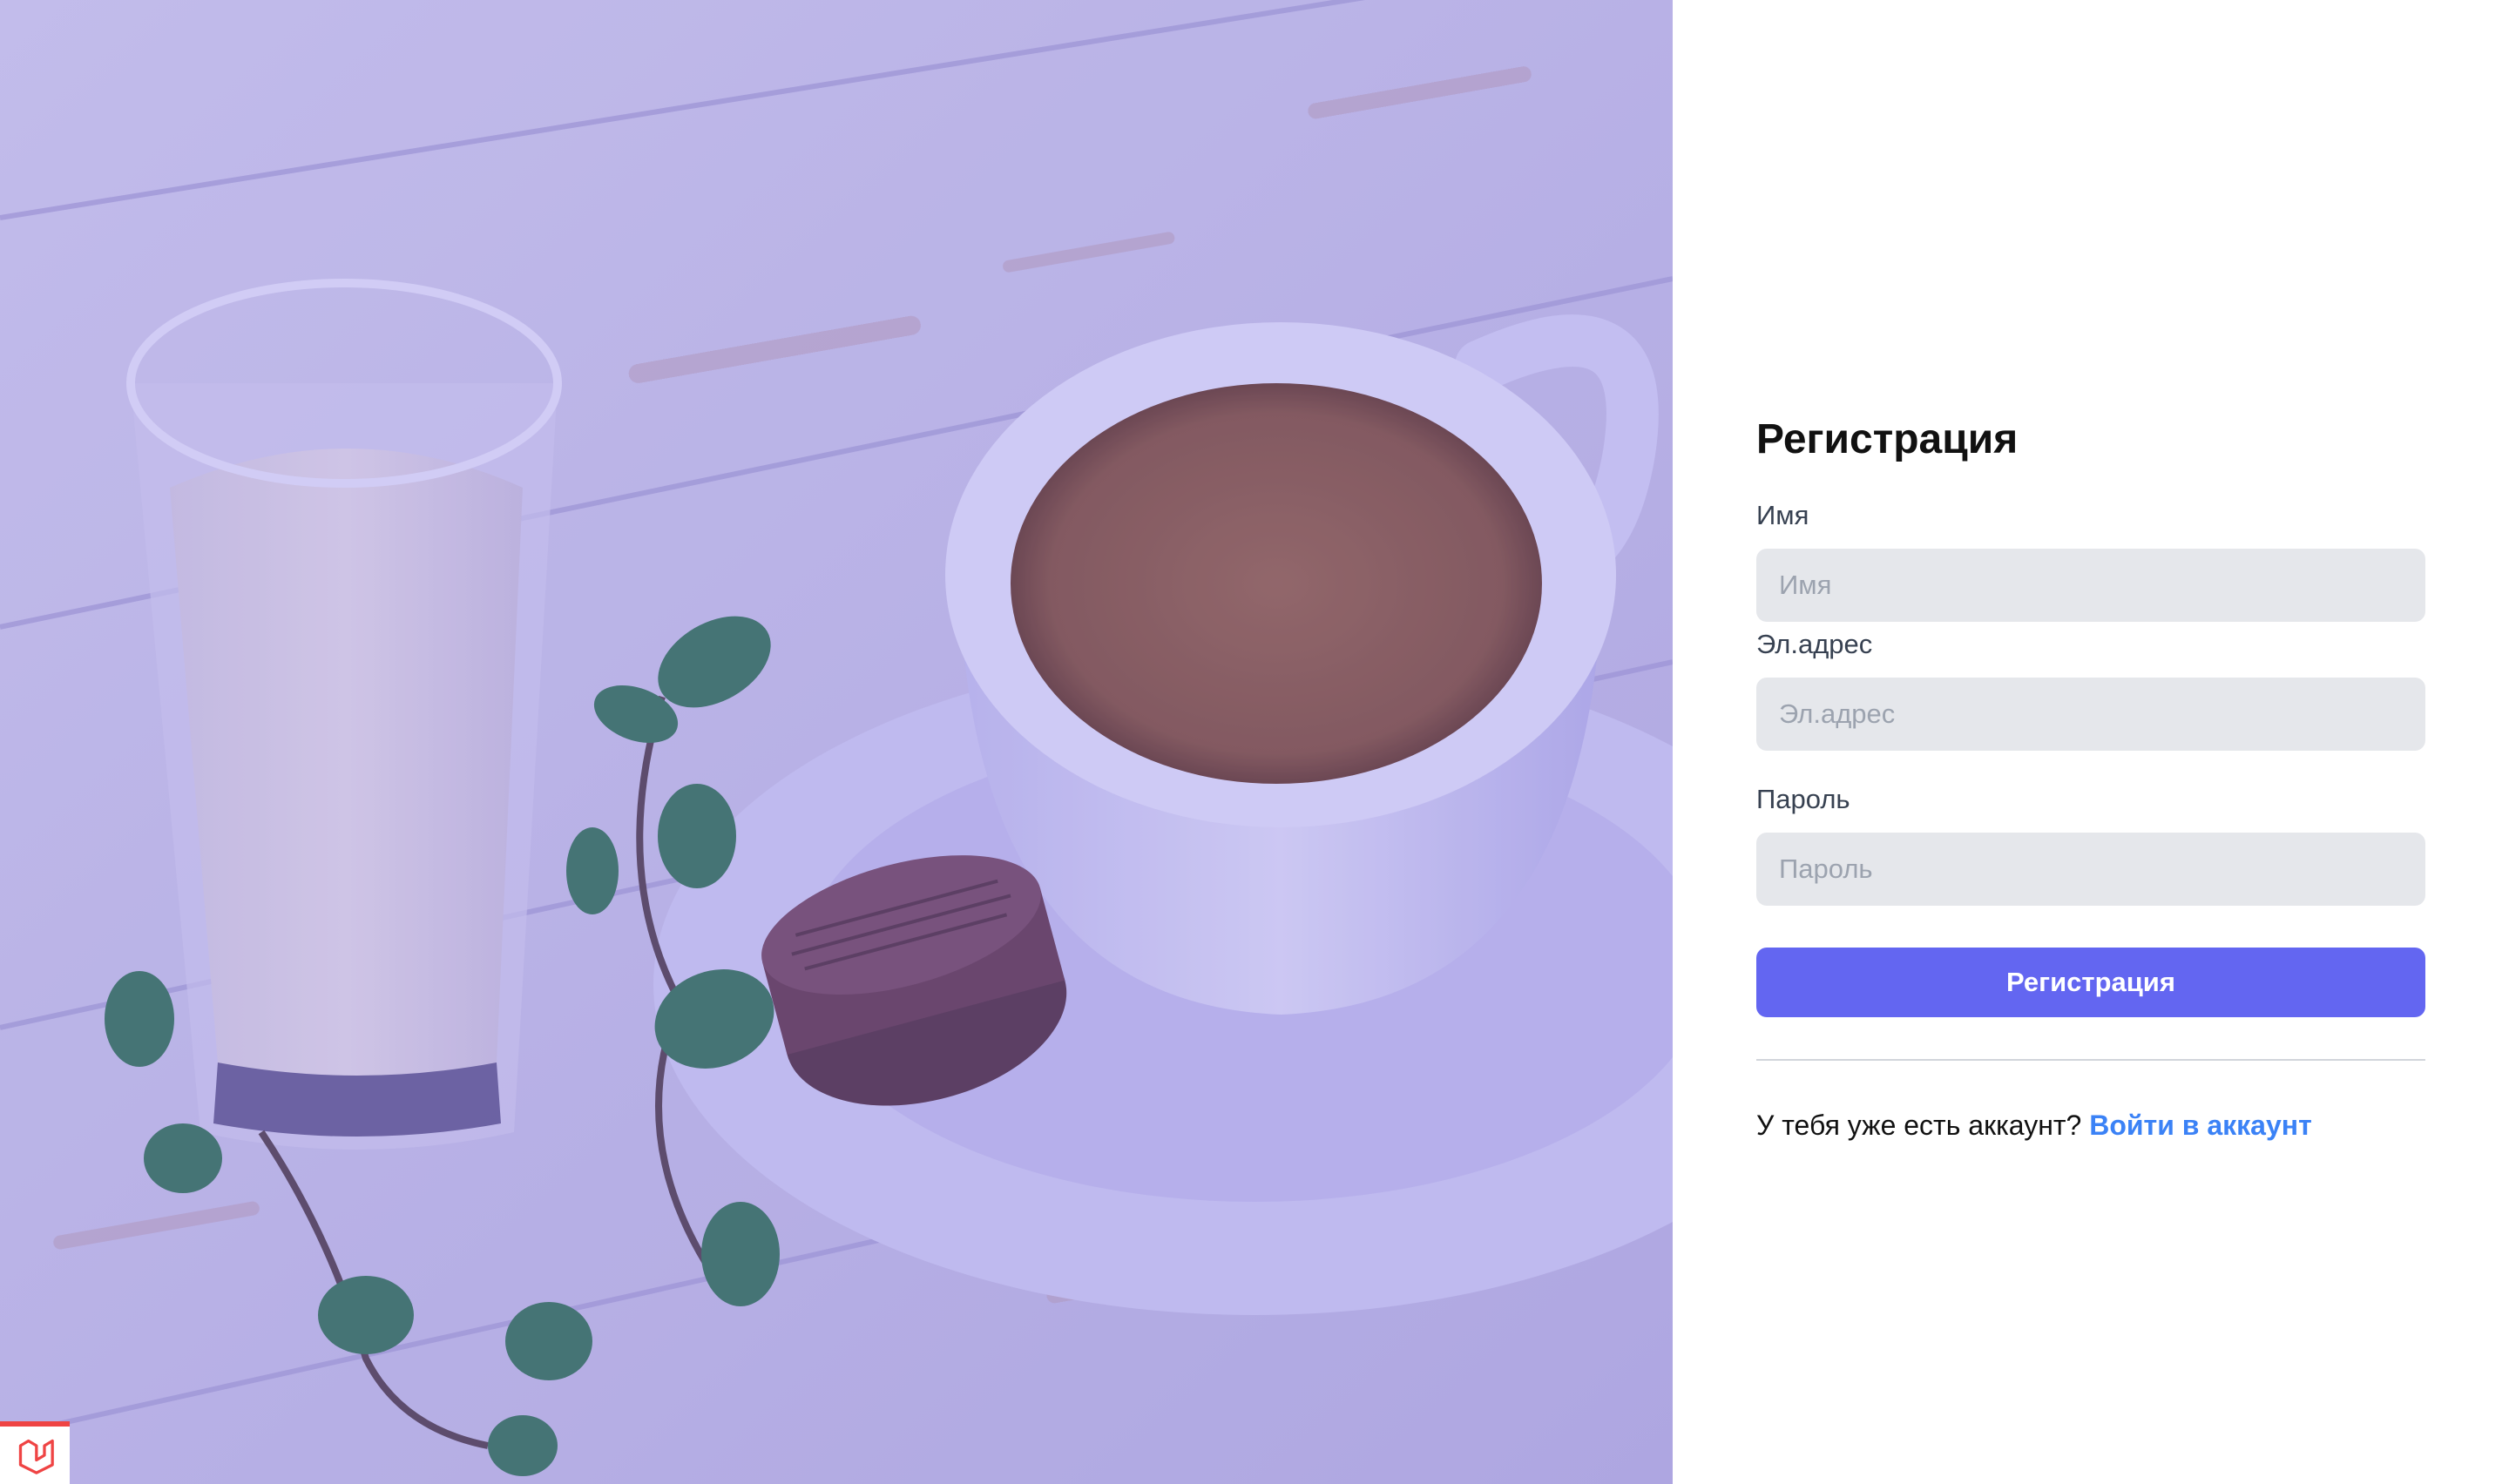 This screenshot has width=2509, height=1484. Describe the element at coordinates (1782, 515) in the screenshot. I see `name-label: Имя` at that location.